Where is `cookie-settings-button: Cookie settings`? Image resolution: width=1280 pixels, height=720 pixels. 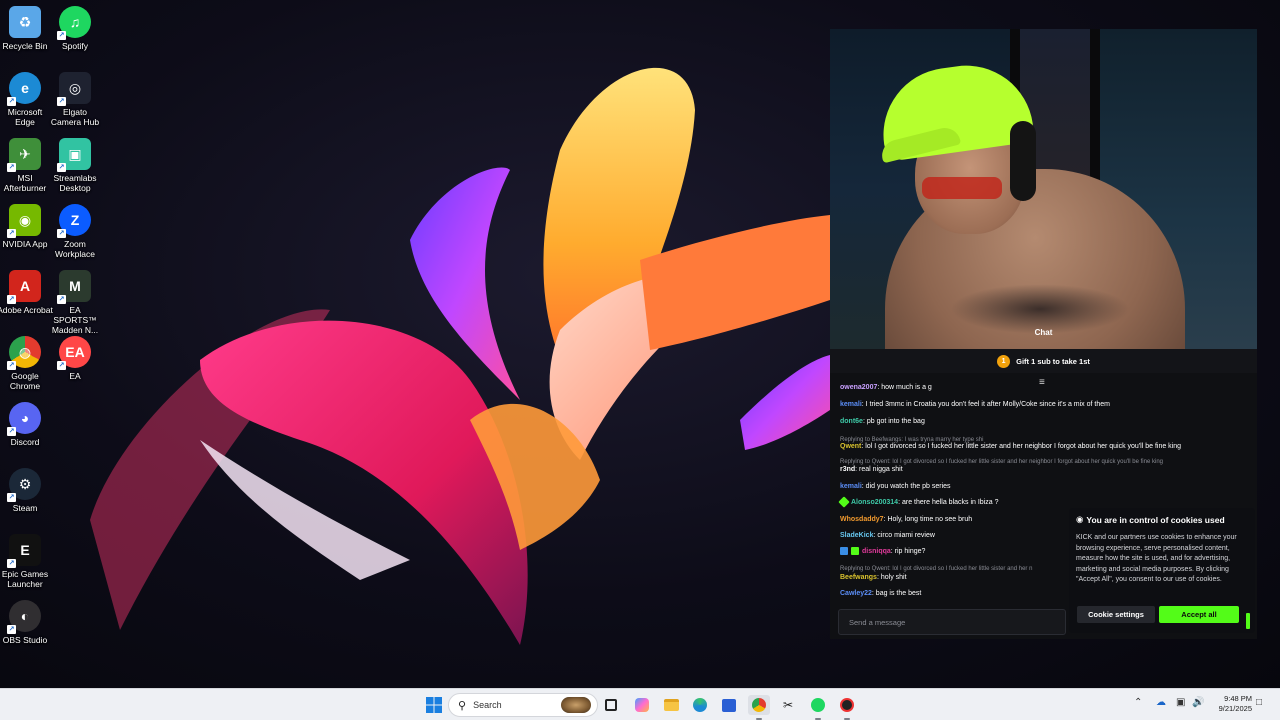
cookie-settings-button: Cookie settings is located at coordinates (1116, 614).